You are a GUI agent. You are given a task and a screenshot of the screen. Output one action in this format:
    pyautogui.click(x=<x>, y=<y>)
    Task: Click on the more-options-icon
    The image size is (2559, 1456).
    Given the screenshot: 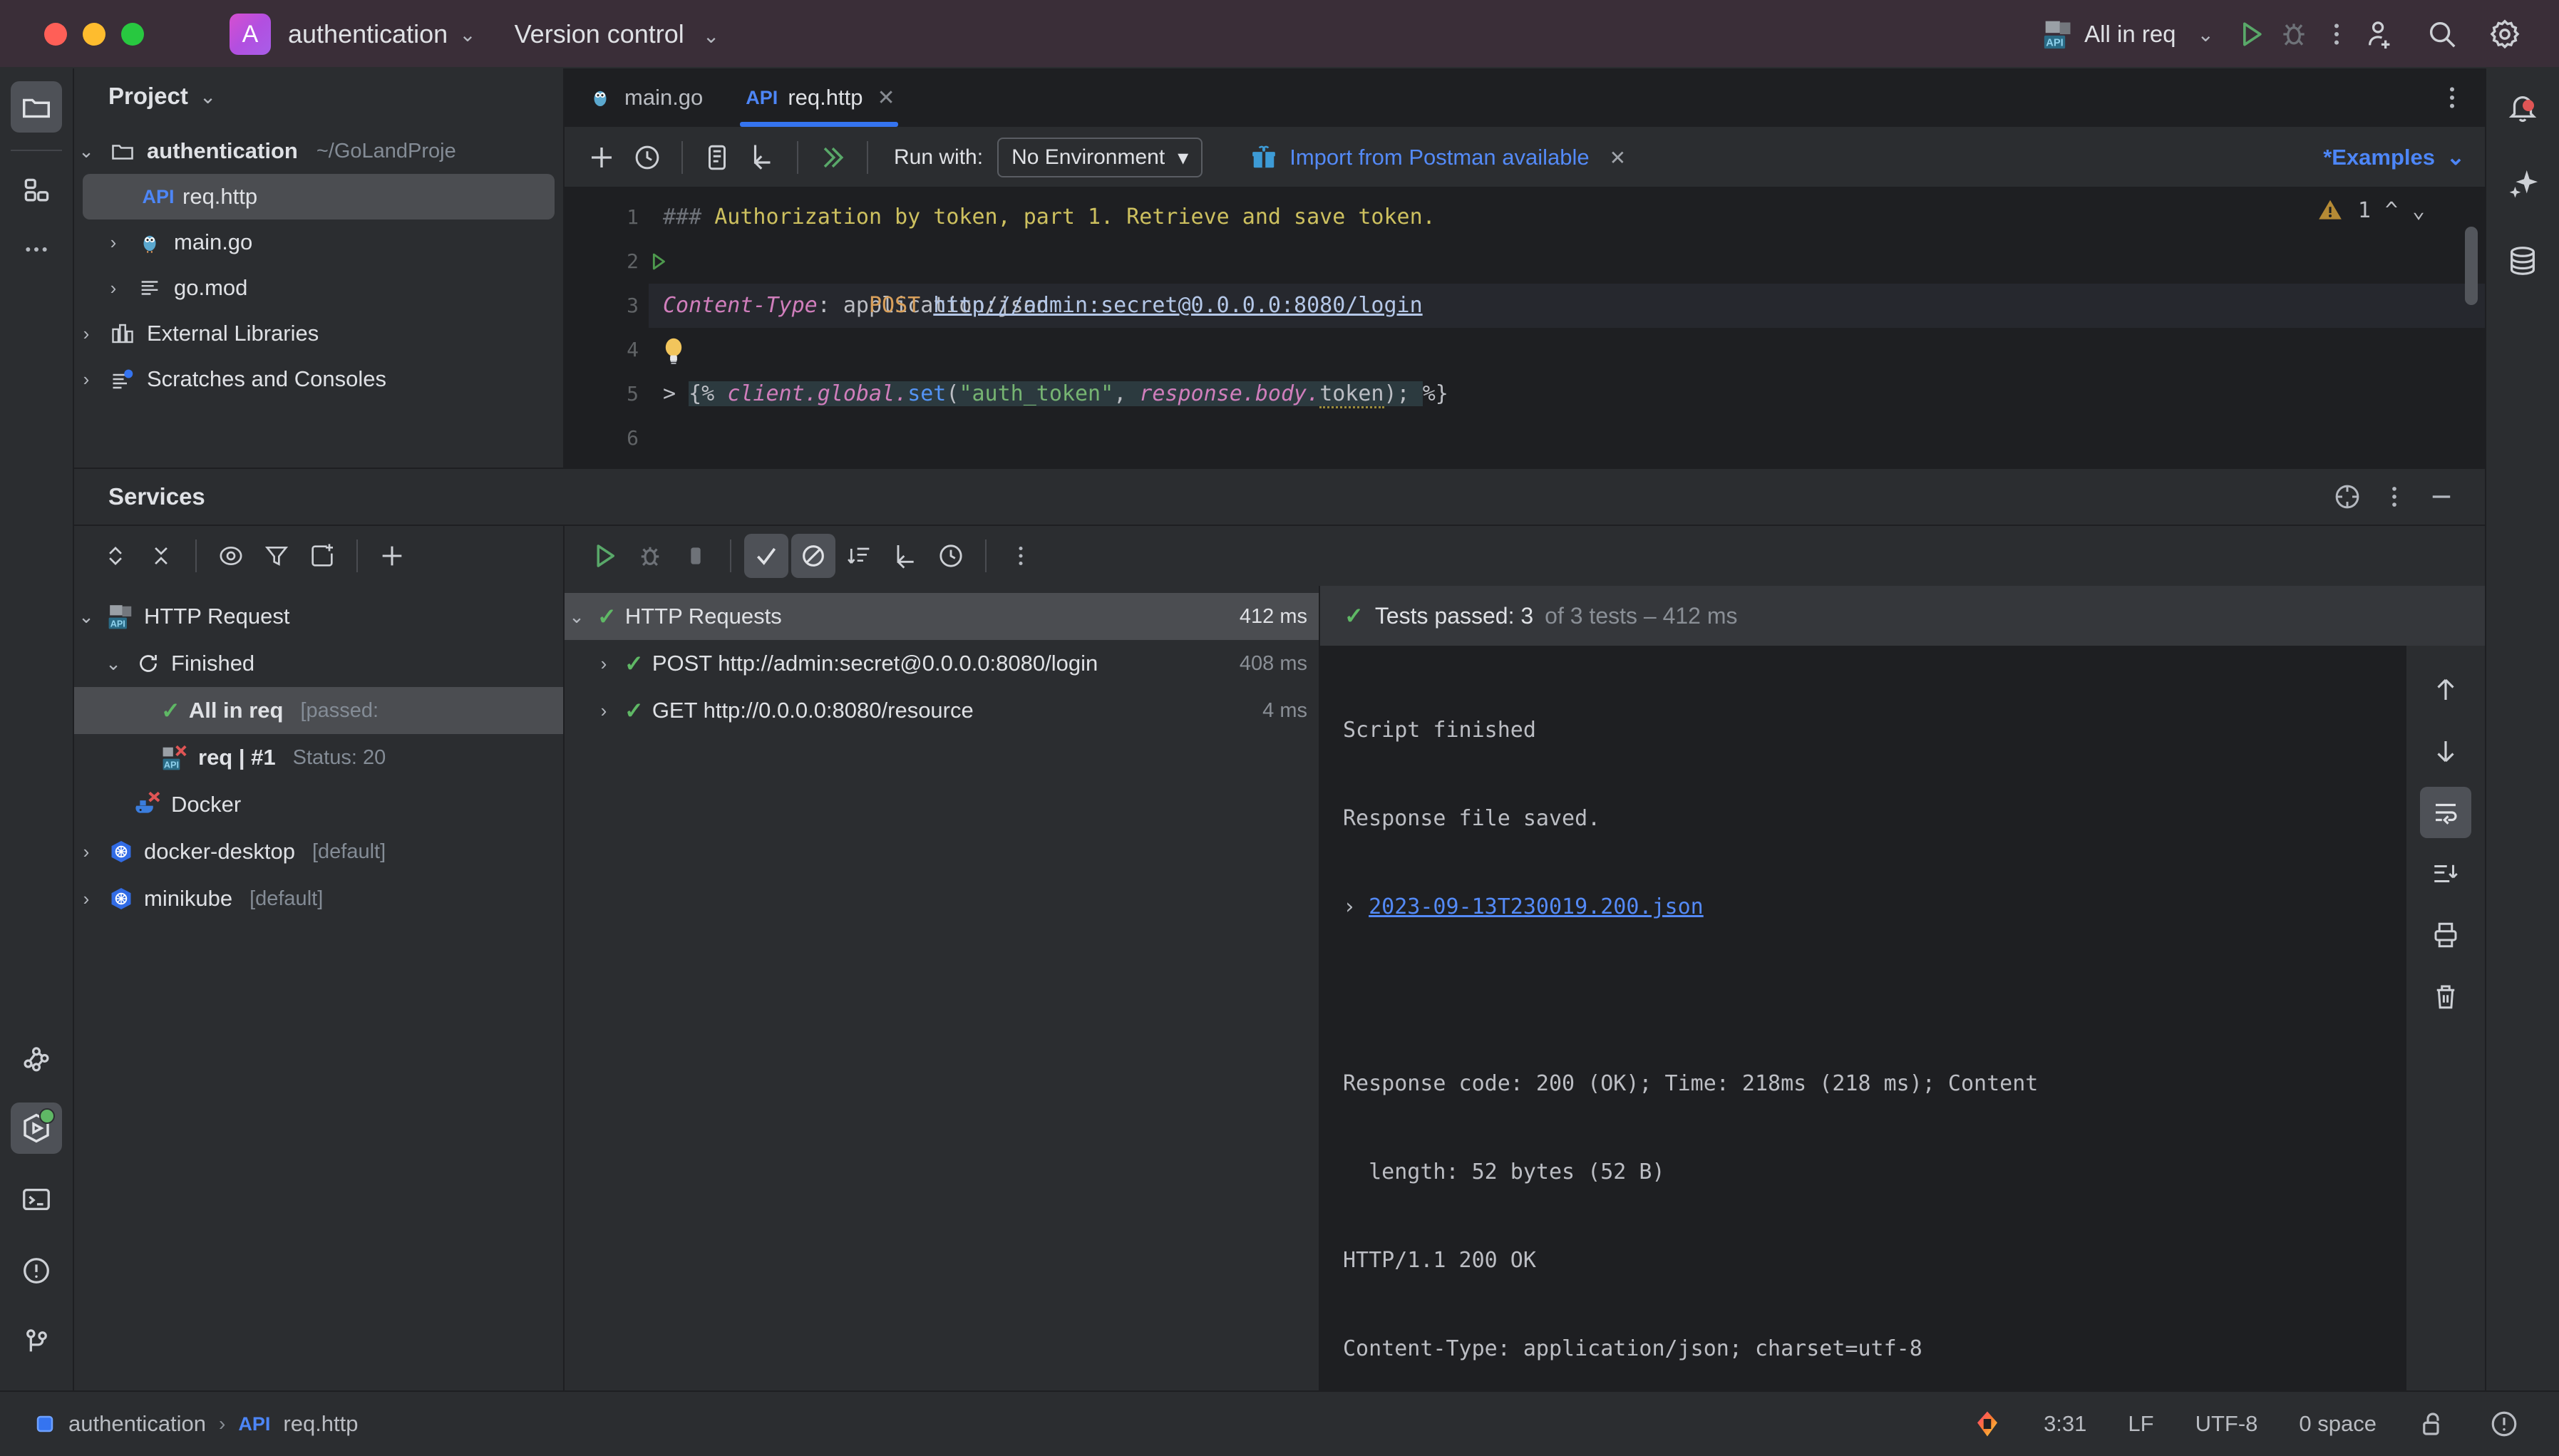 What is the action you would take?
    pyautogui.click(x=2394, y=496)
    